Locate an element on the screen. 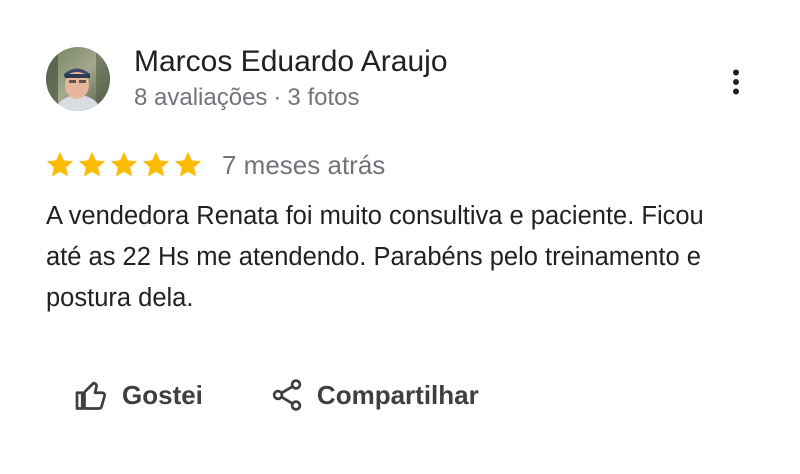 The height and width of the screenshot is (474, 800). more-options-button is located at coordinates (736, 84).